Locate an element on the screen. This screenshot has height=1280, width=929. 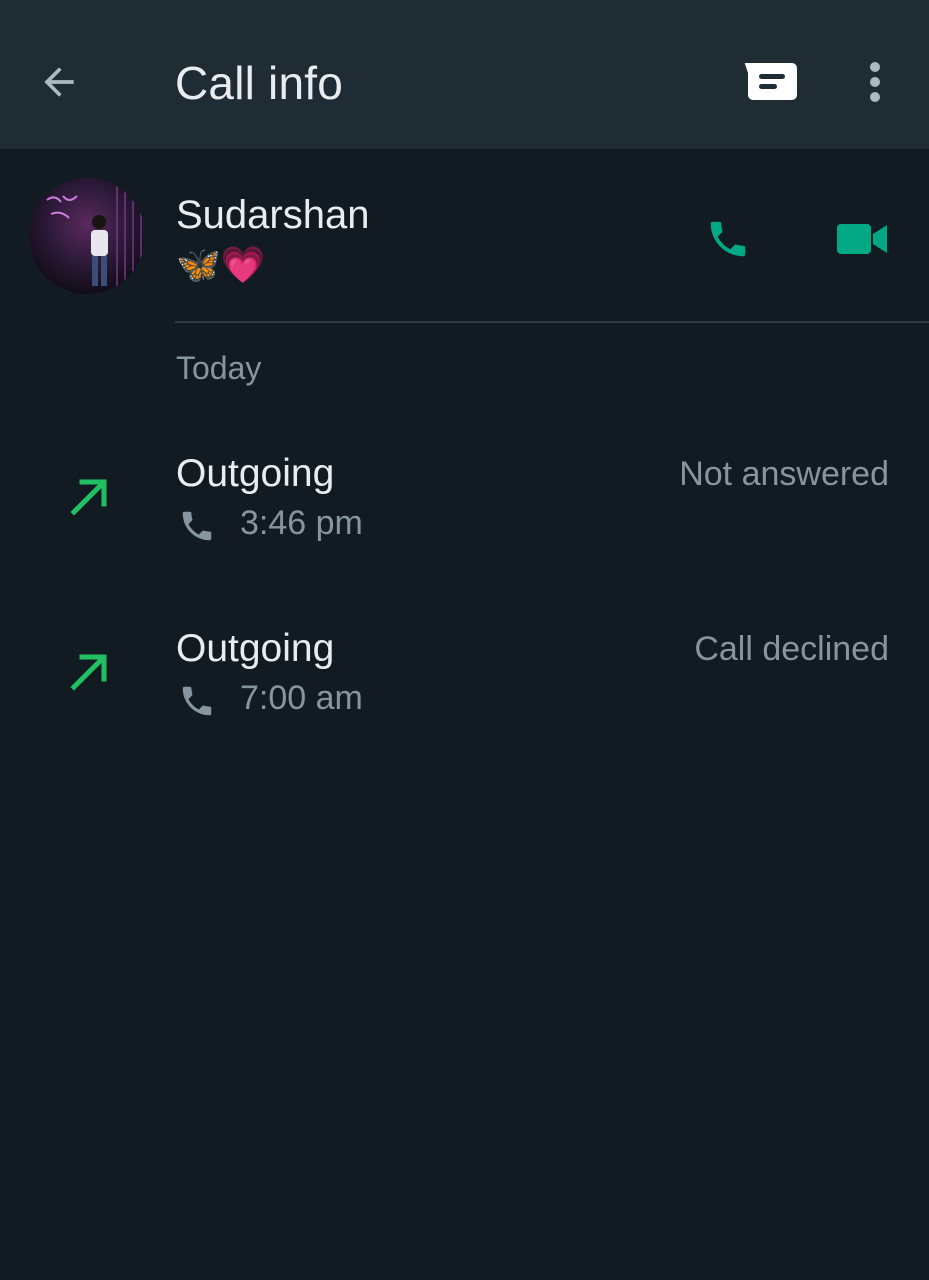
contact-name: Sudarshan is located at coordinates (273, 215).